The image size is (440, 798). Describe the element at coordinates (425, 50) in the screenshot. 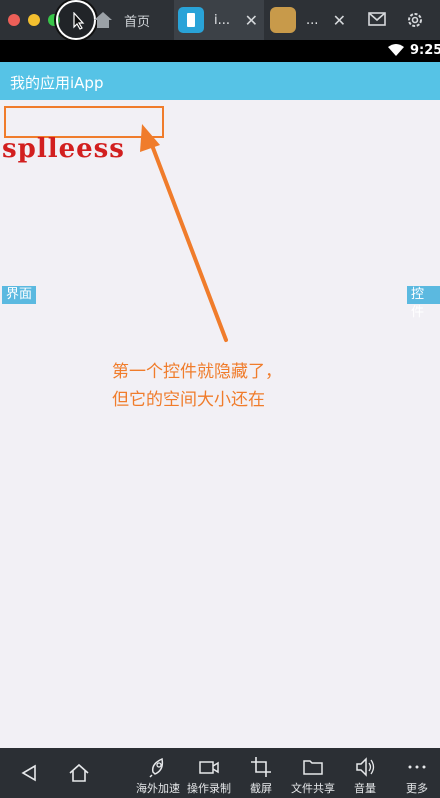

I see `clock: 9:25` at that location.